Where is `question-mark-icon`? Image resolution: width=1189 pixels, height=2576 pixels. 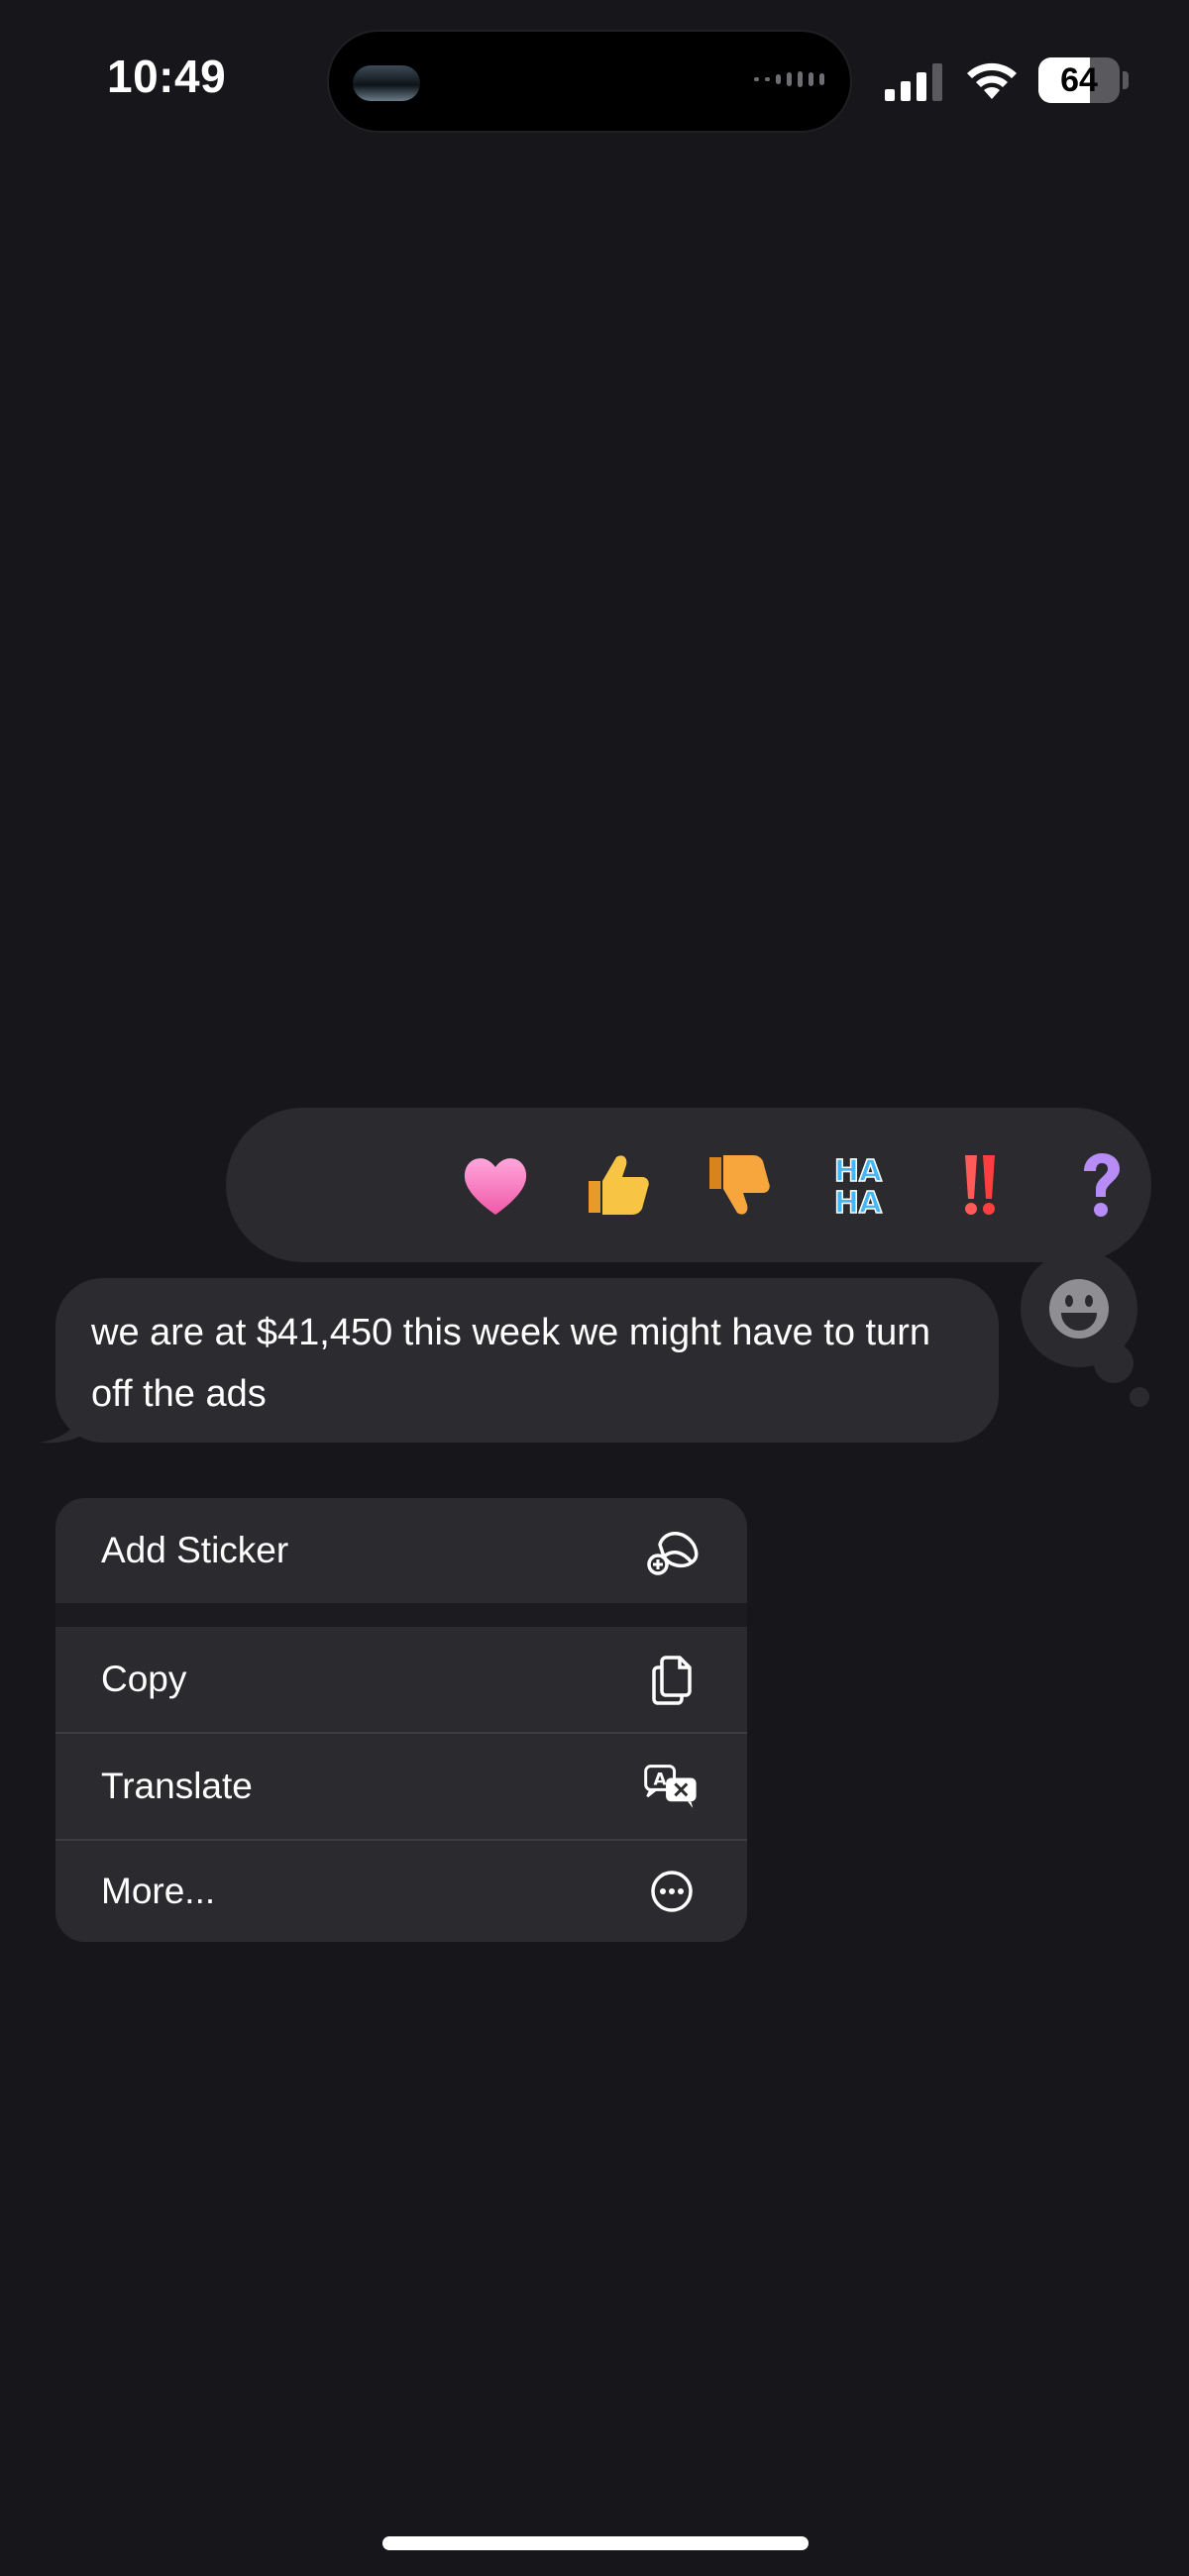
question-mark-icon is located at coordinates (1102, 1185).